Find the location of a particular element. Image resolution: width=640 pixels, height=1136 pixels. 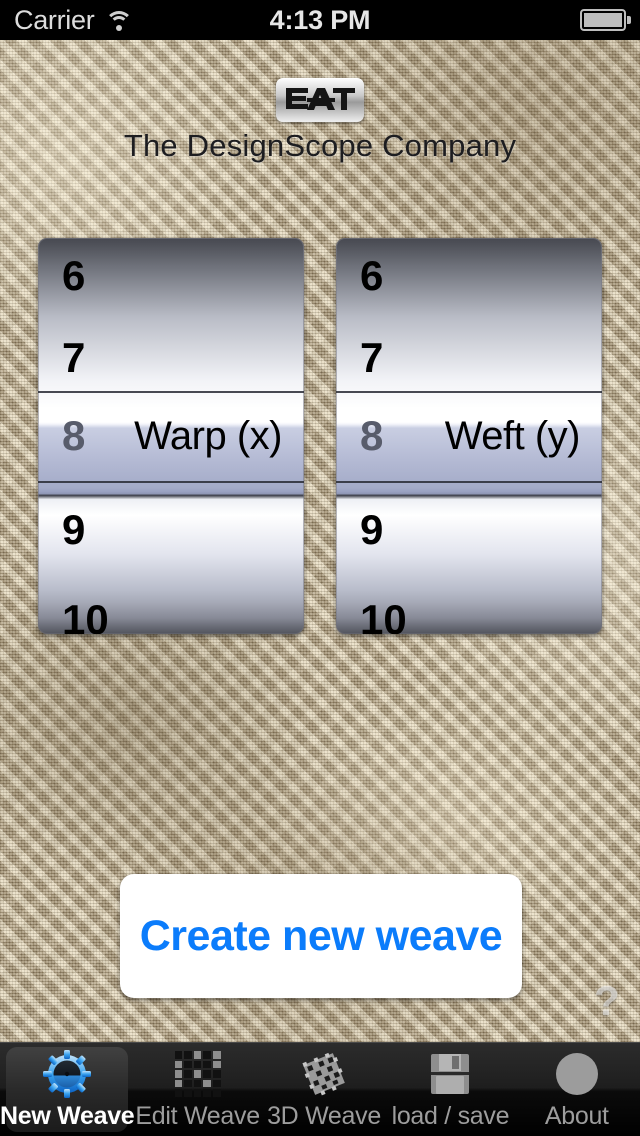

tab-3d-weave: 3D Weave is located at coordinates (324, 1089).